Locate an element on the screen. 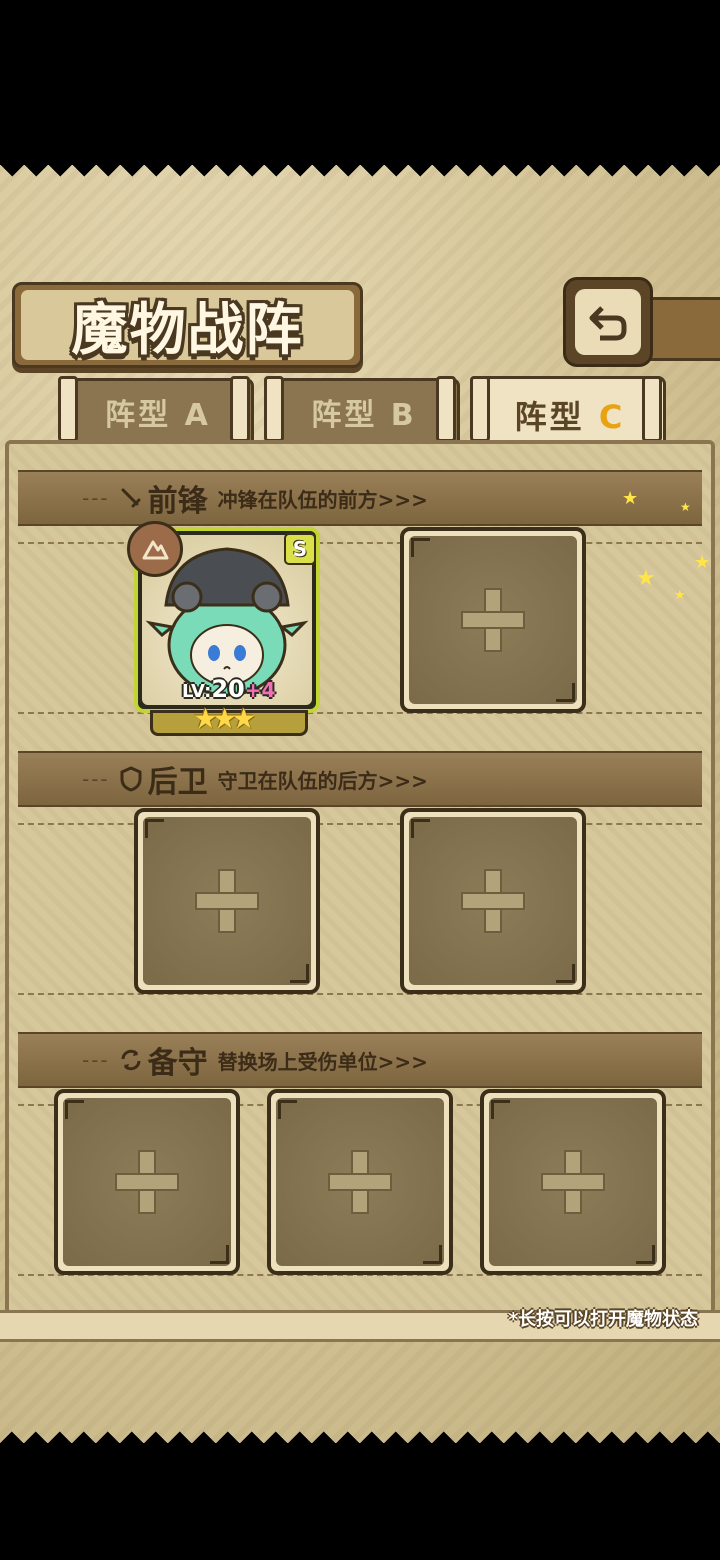 Image resolution: width=720 pixels, height=1560 pixels. torn-edge-bottom is located at coordinates (360, 1432).